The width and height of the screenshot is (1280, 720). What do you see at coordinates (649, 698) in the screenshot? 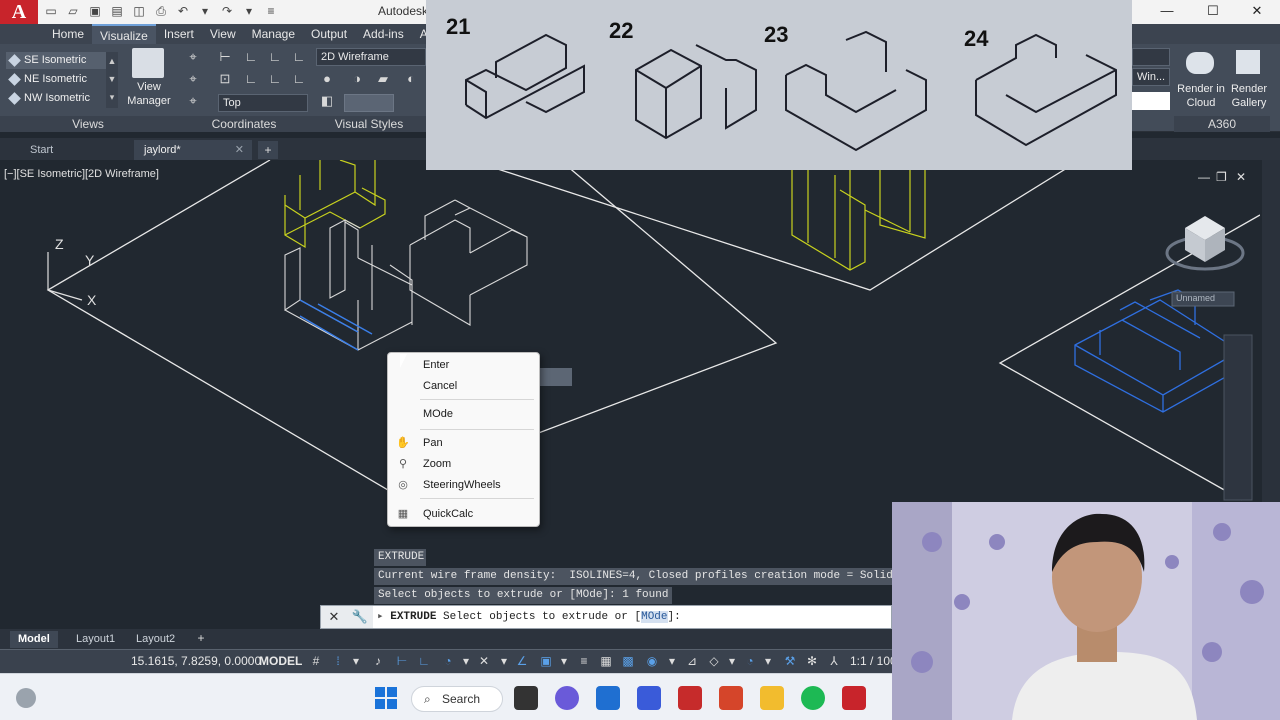
I see `pen-app-icon` at bounding box center [649, 698].